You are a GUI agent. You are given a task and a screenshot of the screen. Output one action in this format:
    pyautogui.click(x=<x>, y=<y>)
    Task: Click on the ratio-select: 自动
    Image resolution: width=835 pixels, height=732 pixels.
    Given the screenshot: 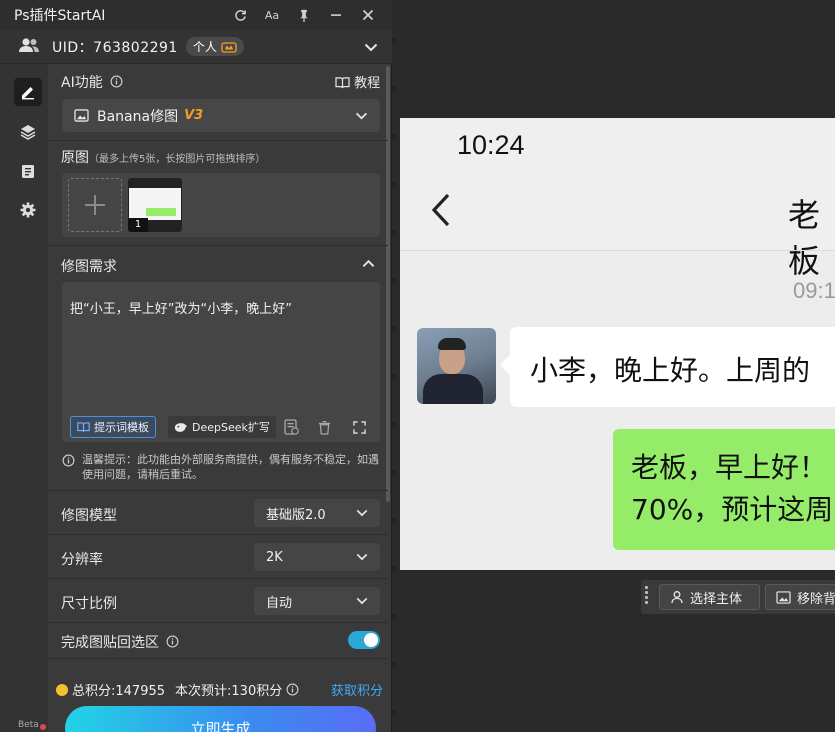 What is the action you would take?
    pyautogui.click(x=317, y=601)
    